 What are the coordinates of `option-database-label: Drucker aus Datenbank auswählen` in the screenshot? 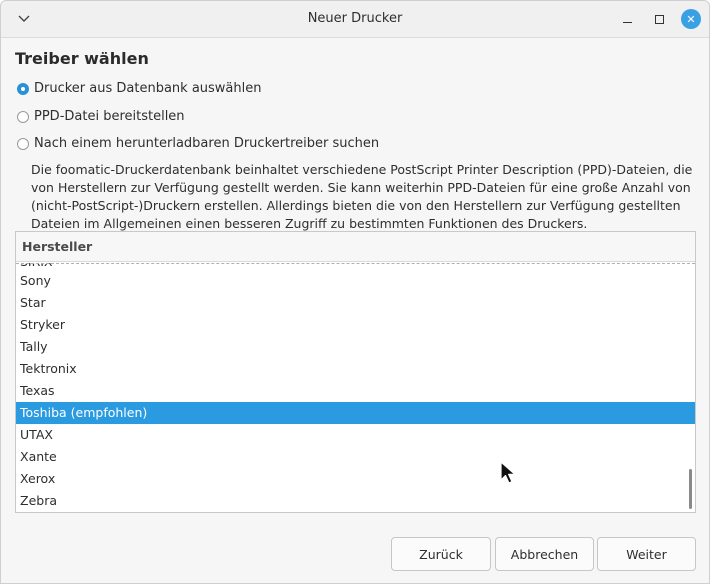 It's located at (148, 88).